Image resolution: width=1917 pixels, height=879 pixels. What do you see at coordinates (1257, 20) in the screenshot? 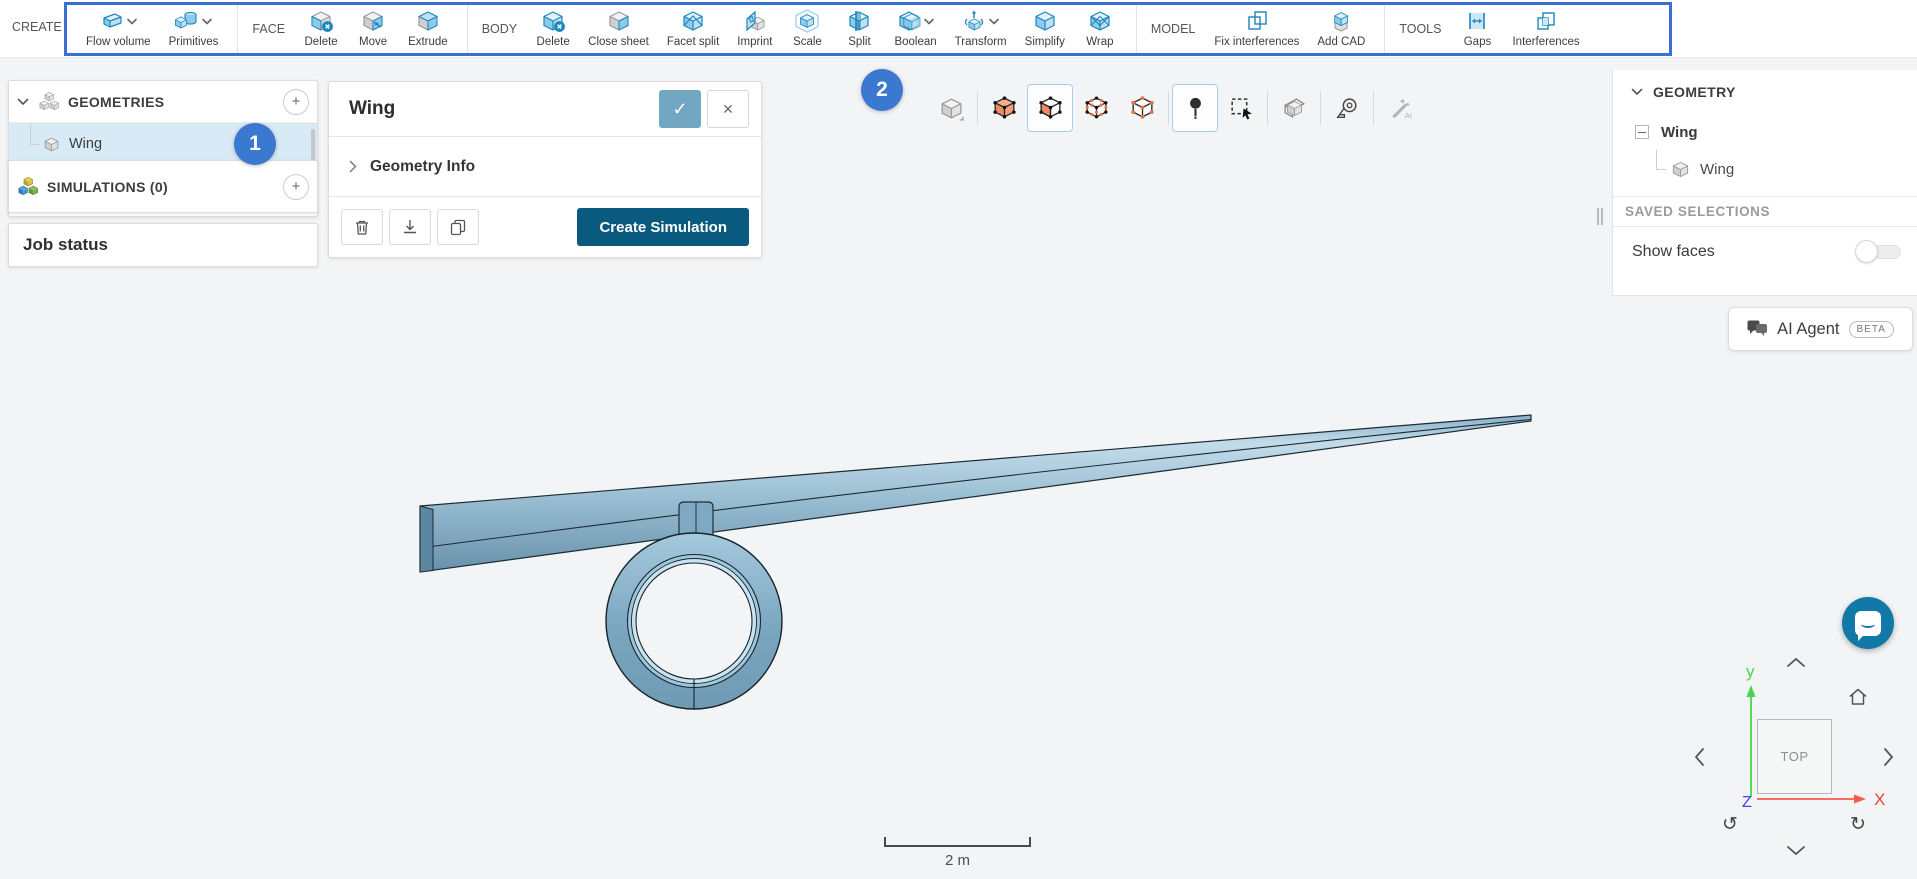
I see `fix-interferences-icon` at bounding box center [1257, 20].